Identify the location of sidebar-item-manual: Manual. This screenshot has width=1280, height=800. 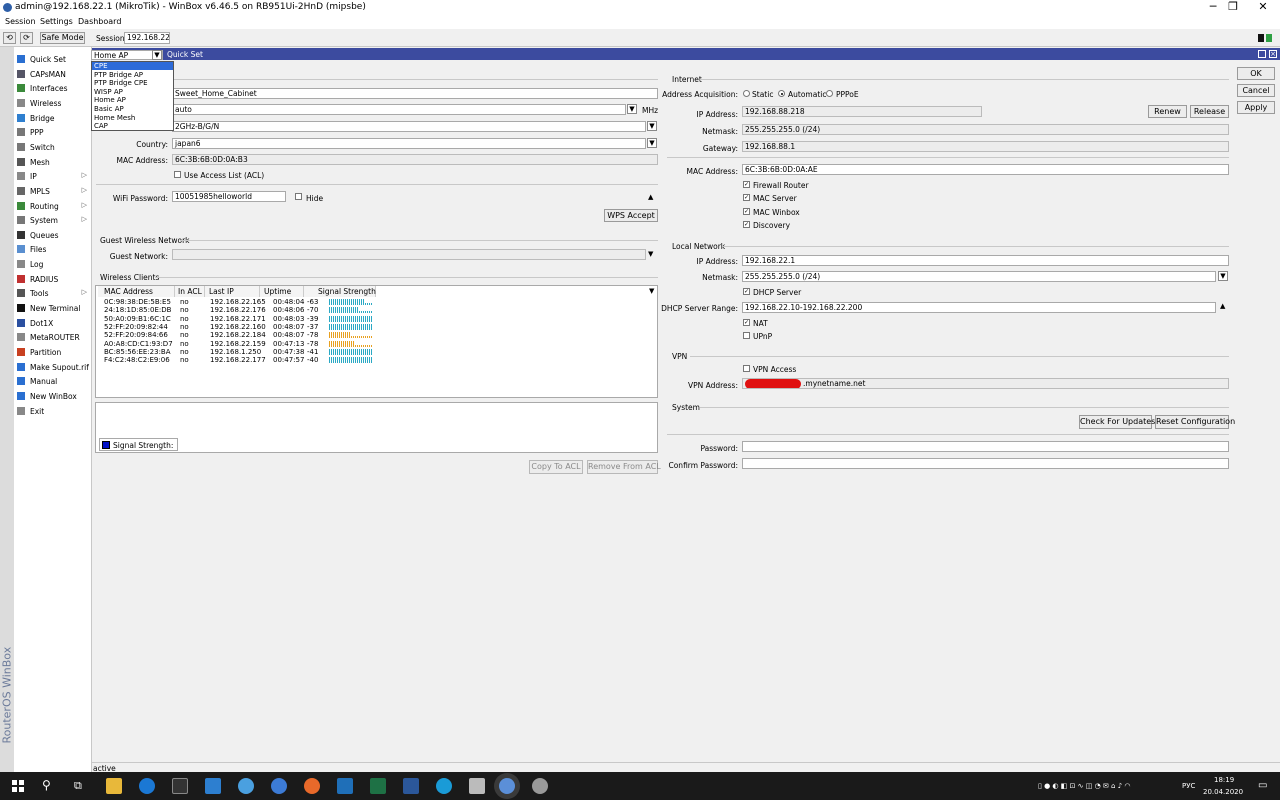
(53, 381).